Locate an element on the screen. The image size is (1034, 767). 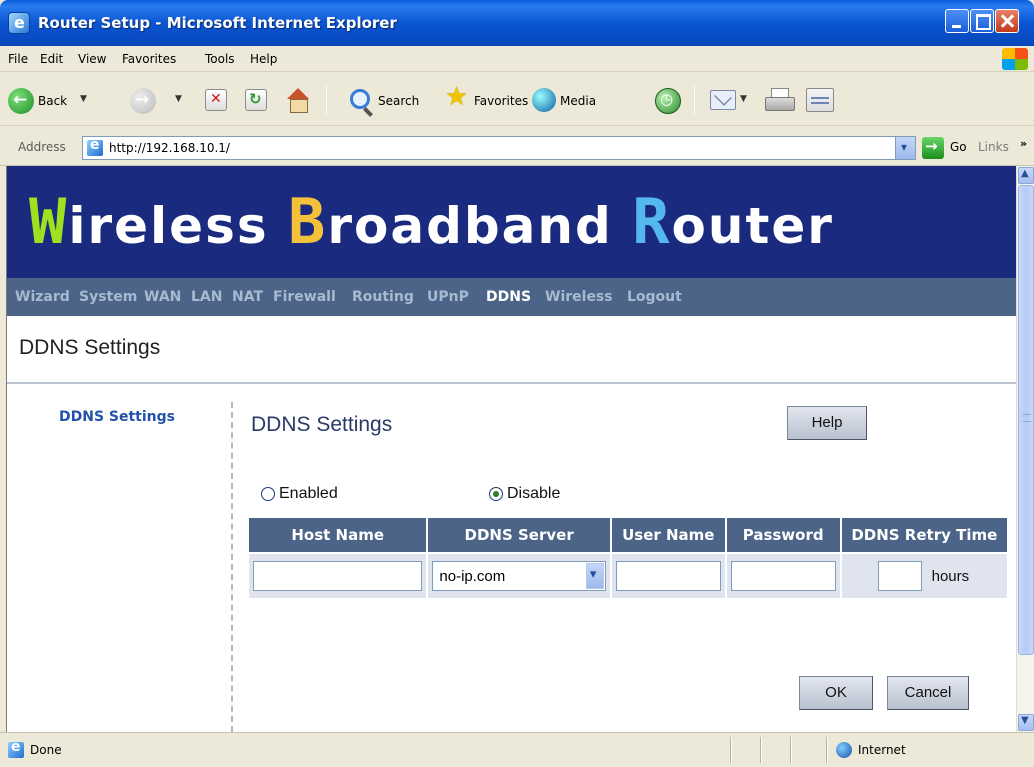
section-title: DDNS Settings is located at coordinates (322, 424).